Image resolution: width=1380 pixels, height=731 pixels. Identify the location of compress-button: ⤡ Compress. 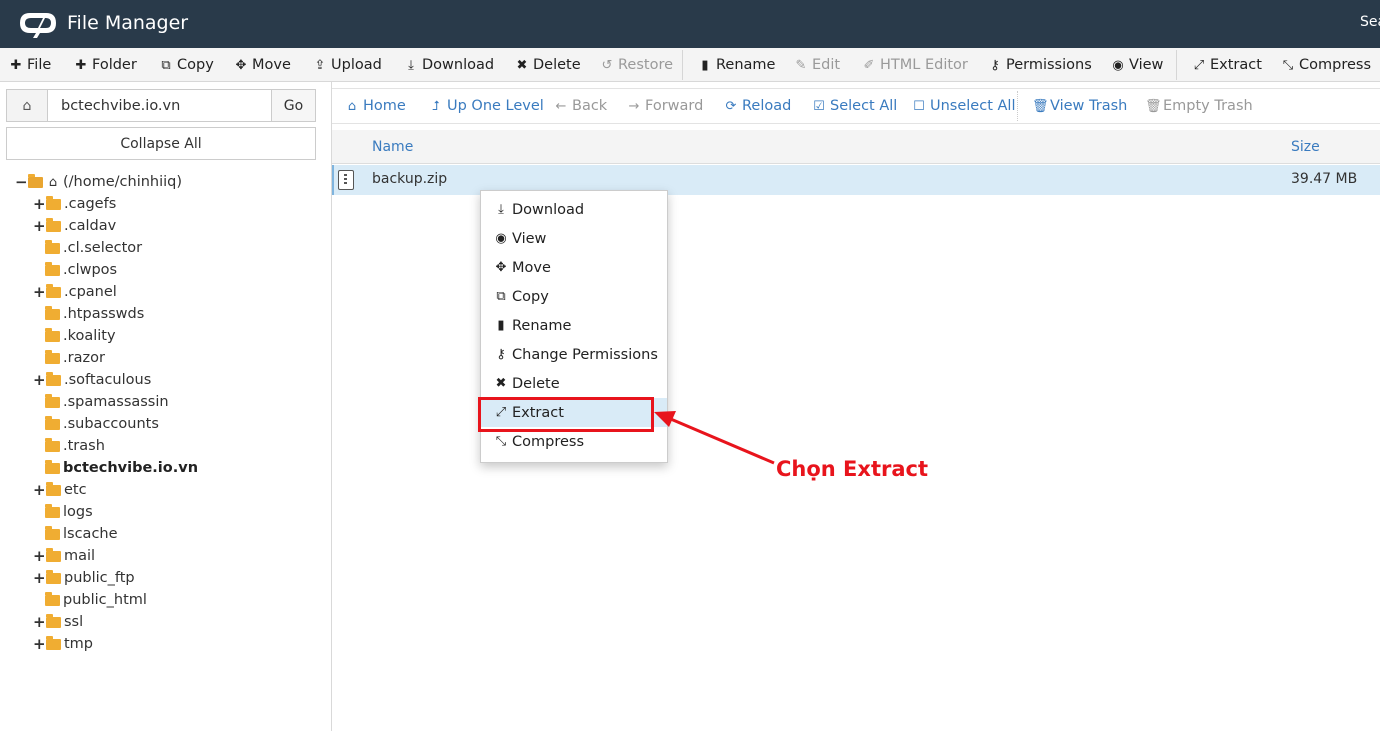
(1326, 65).